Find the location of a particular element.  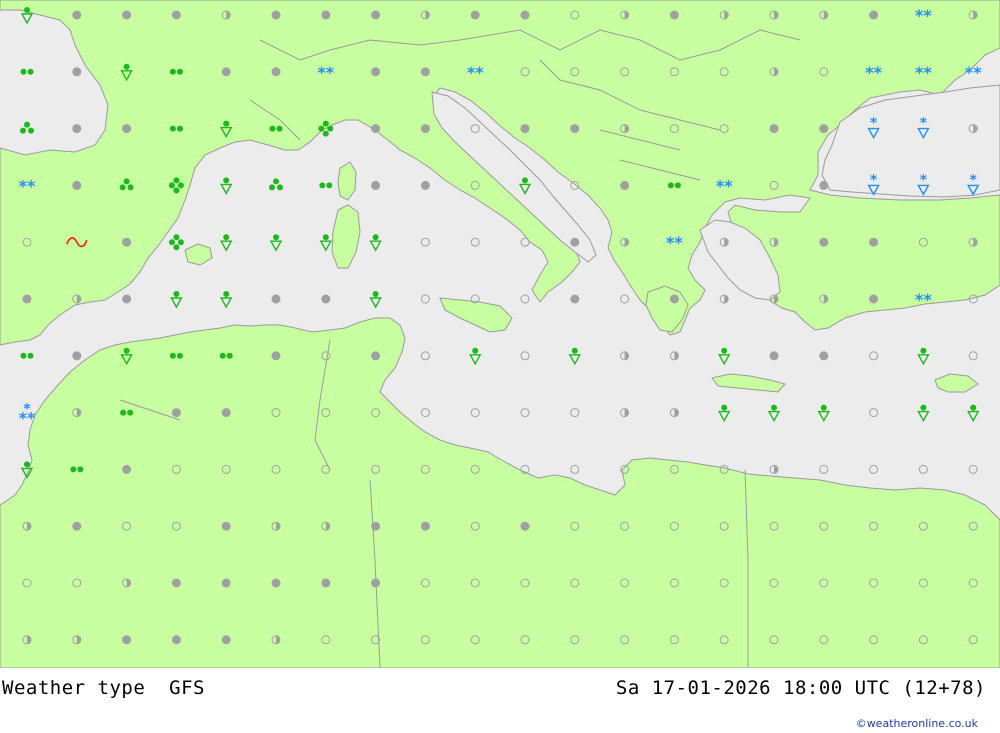

credit-link: ©weatheronline.co.uk is located at coordinates (917, 723).